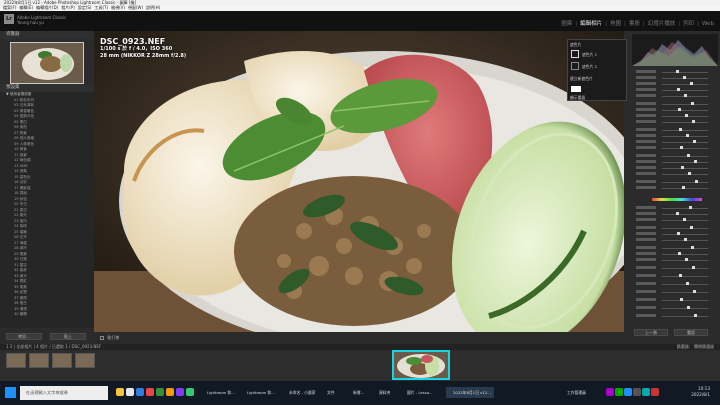  I want to click on filter-value: 關閉篩選器, so click(704, 346).